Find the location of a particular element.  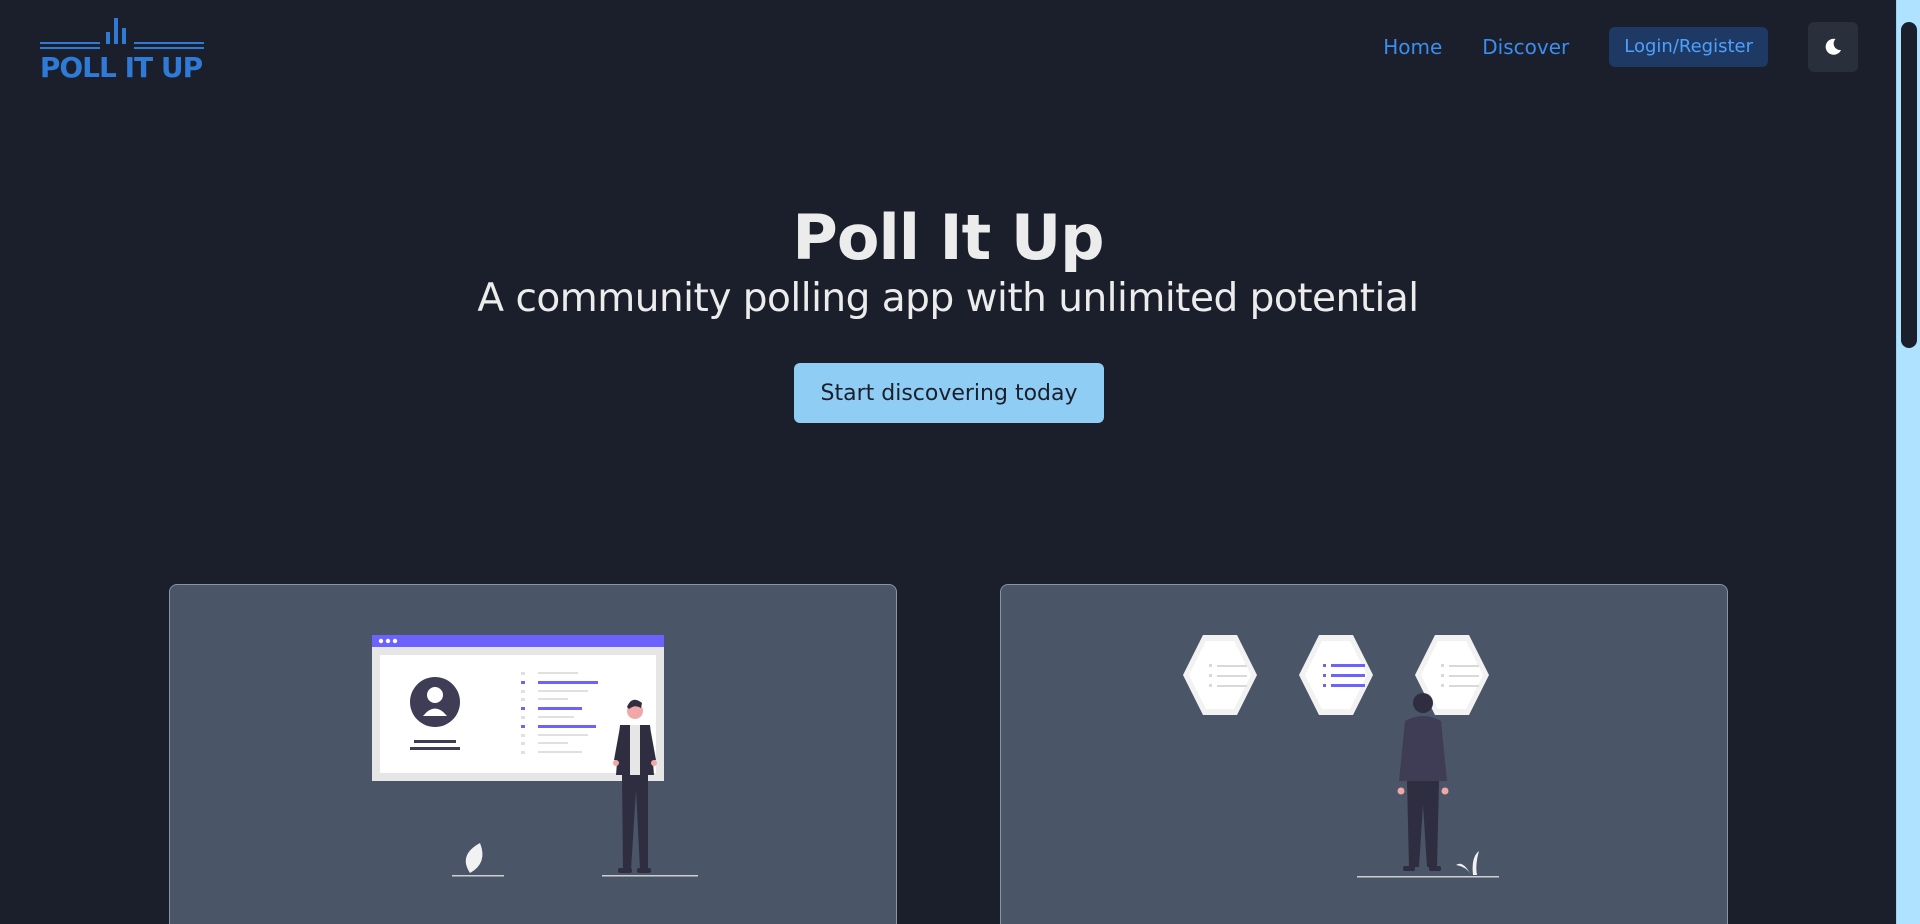

poll-it-up-logo: POLL IT UP is located at coordinates (122, 51).